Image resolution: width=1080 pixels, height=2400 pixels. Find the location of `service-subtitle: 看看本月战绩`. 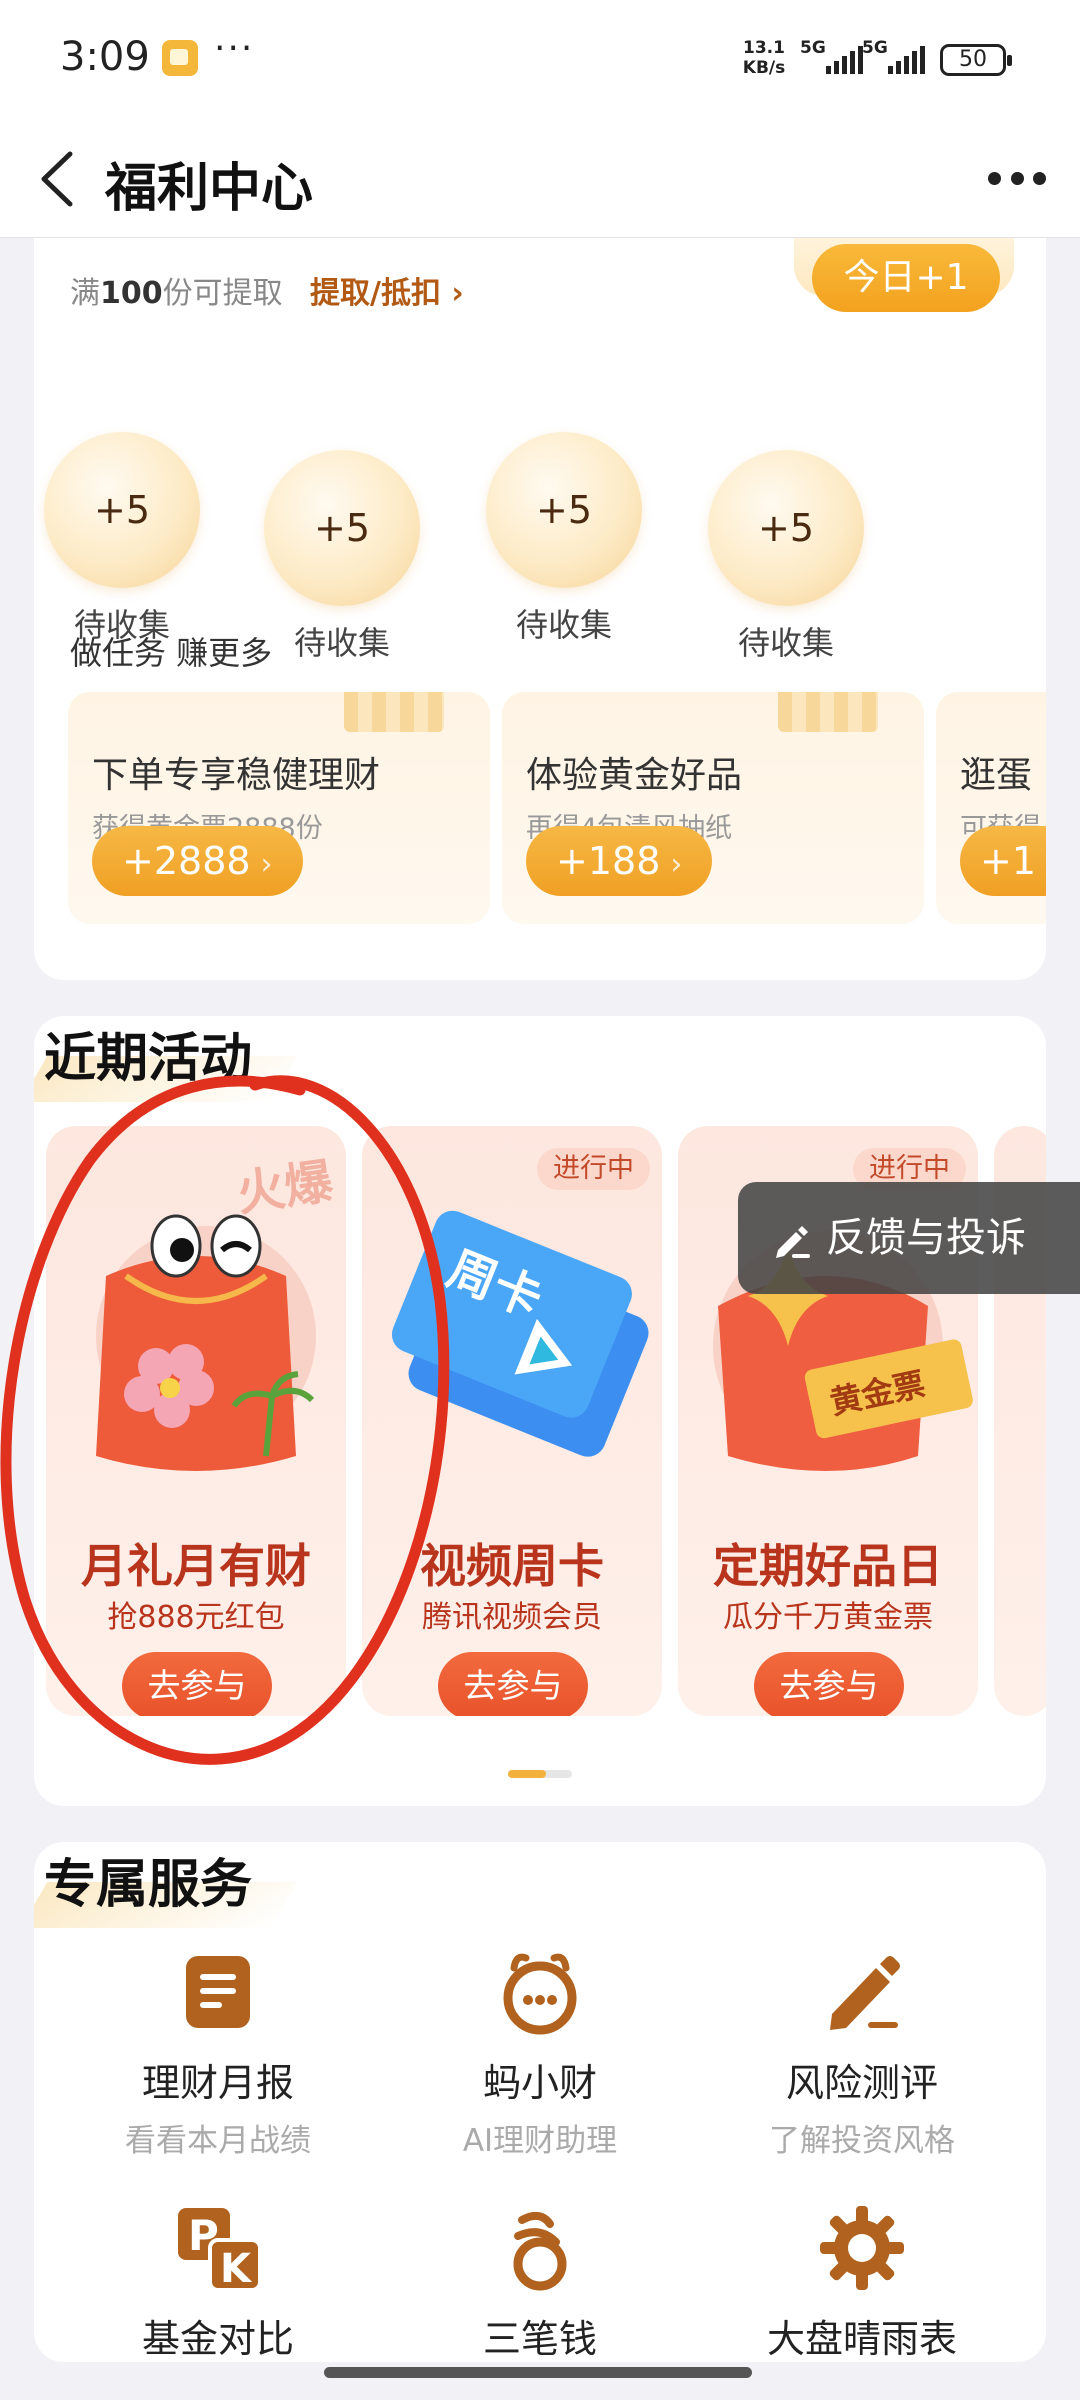

service-subtitle: 看看本月战绩 is located at coordinates (218, 2141).